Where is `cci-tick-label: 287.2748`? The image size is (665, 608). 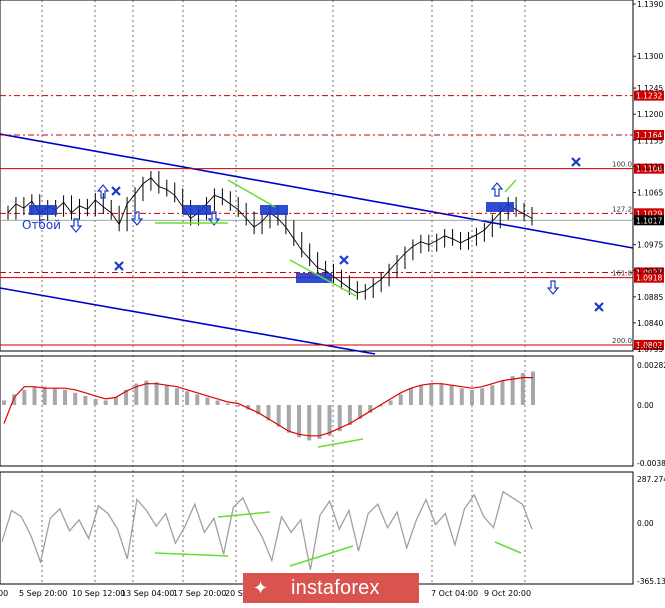
cci-tick-label: 287.2748 is located at coordinates (651, 479).